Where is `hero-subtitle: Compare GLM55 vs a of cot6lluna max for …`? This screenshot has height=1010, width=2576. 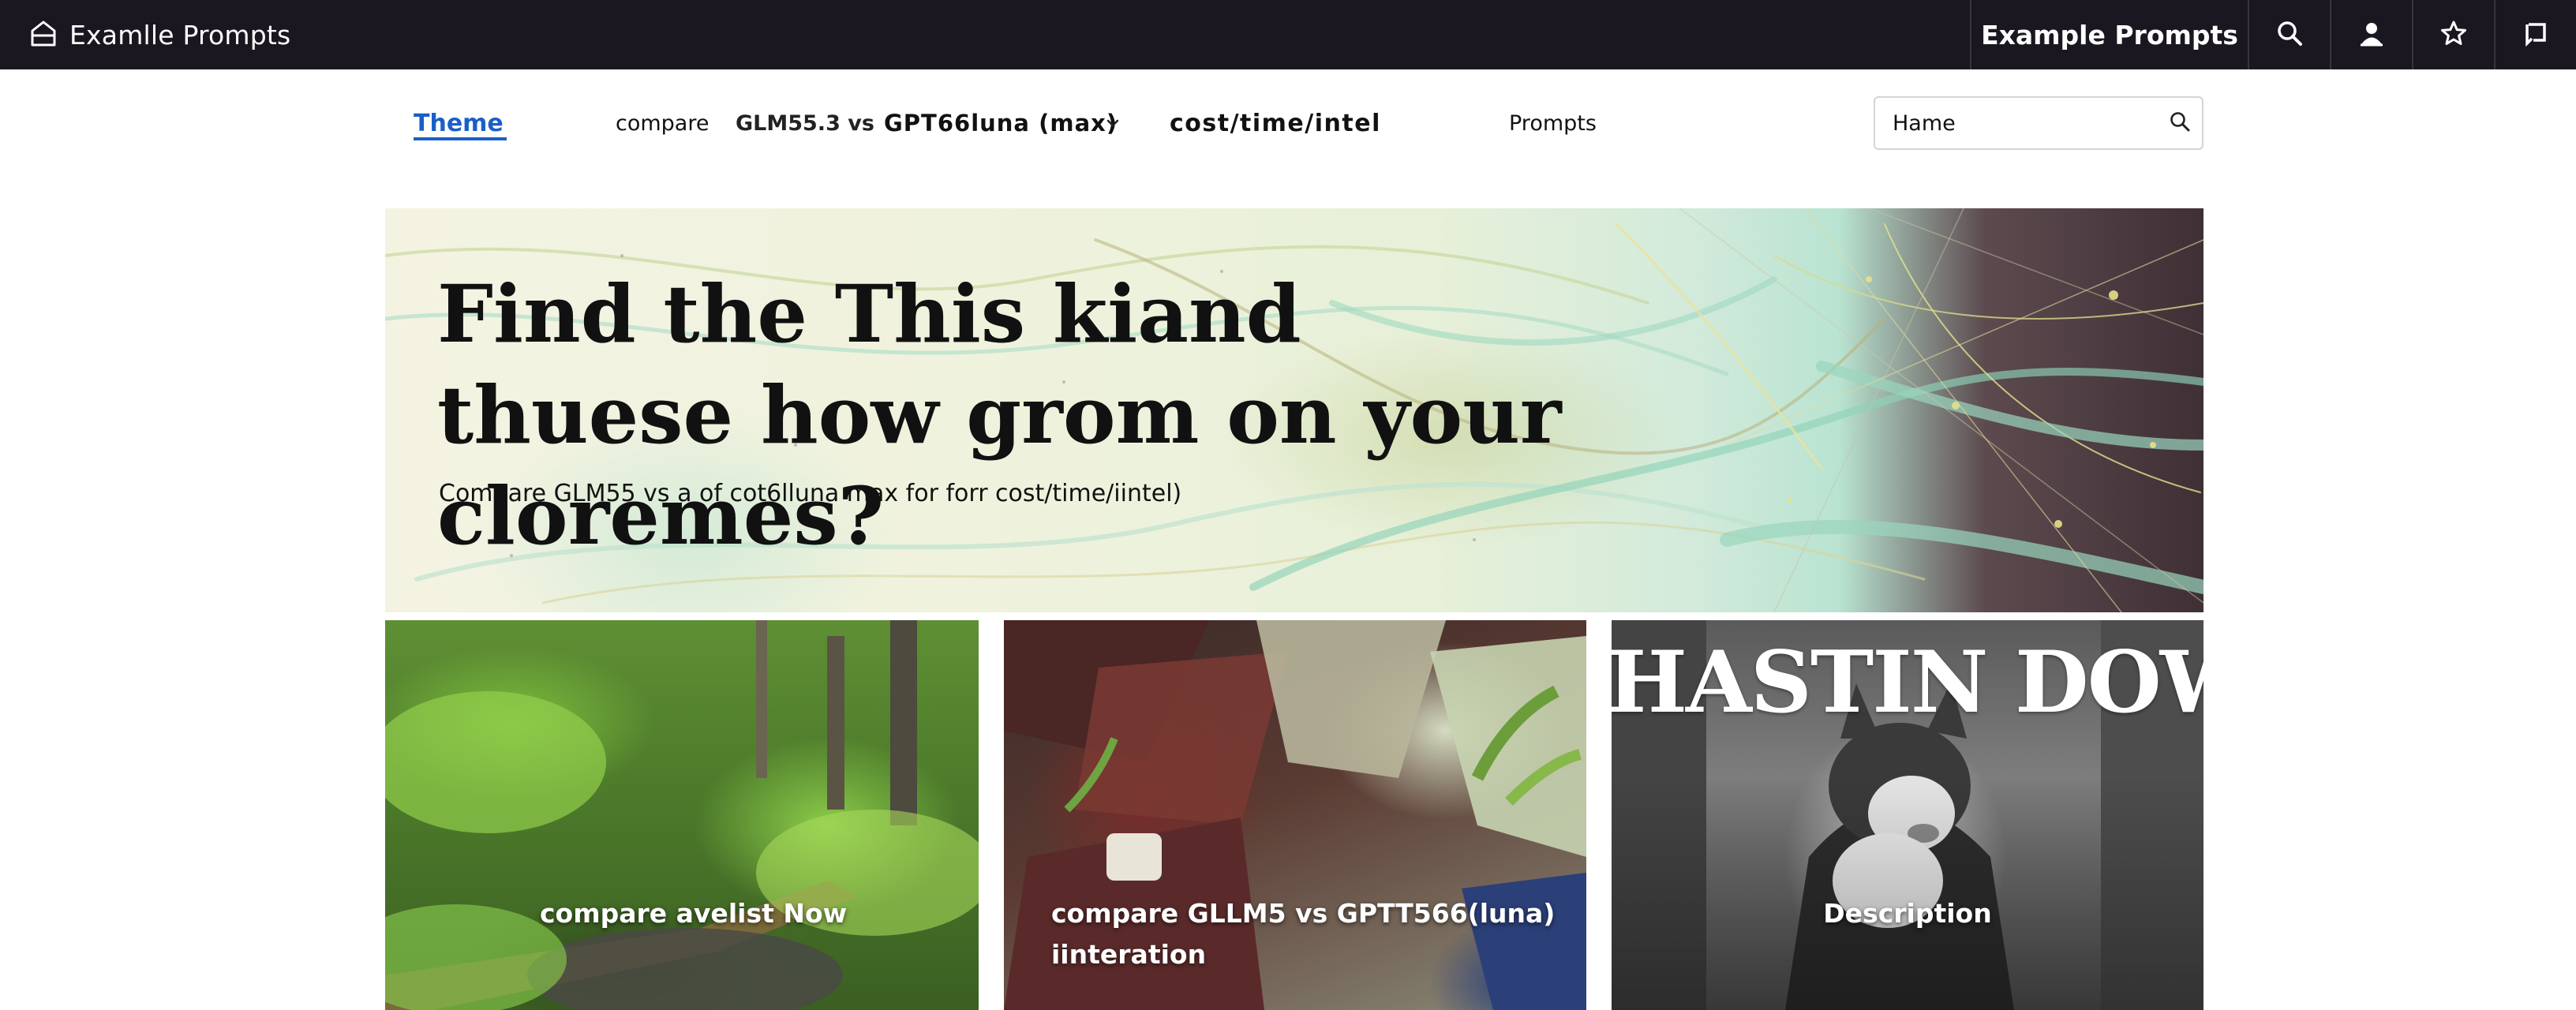
hero-subtitle: Compare GLM55 vs a of cot6lluna max for … is located at coordinates (810, 494).